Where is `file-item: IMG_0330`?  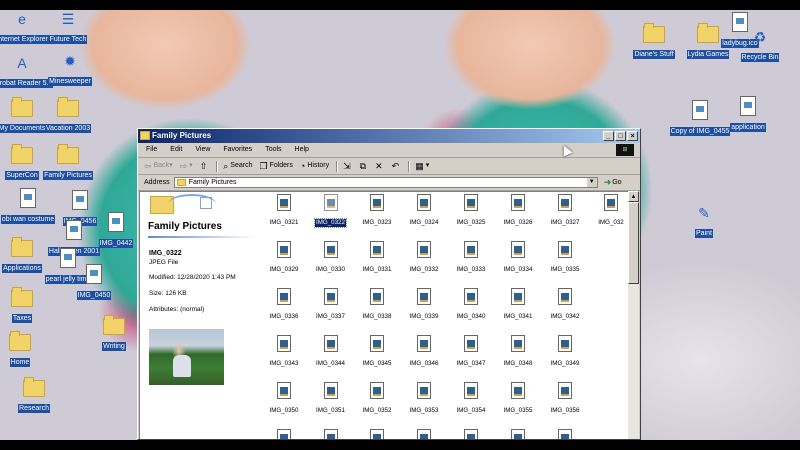 file-item: IMG_0330 is located at coordinates (331, 258).